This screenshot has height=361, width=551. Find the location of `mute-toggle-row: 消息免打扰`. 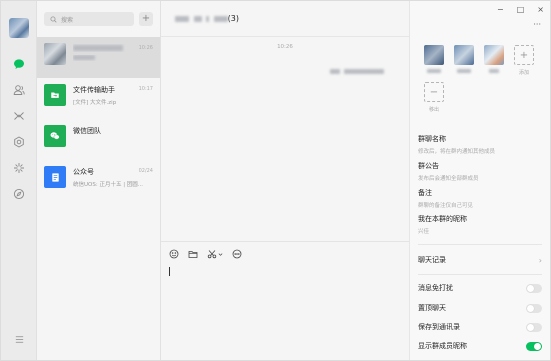

mute-toggle-row: 消息免打扰 is located at coordinates (480, 288).